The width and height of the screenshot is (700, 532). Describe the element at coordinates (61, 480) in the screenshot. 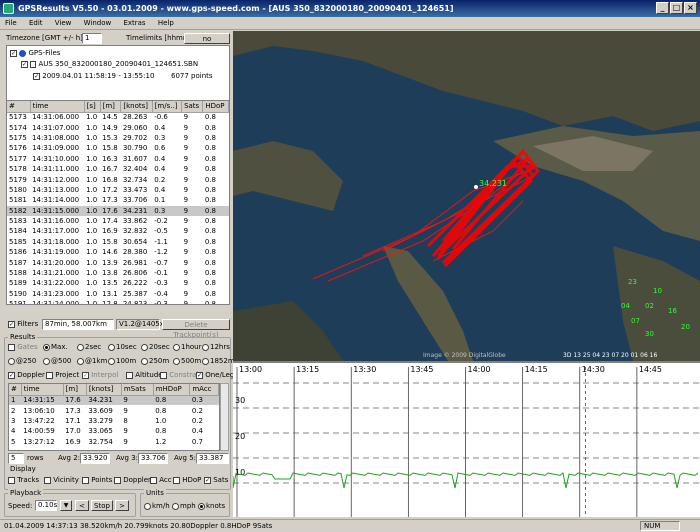

I see `vicinity-checkbox: Vicinity` at that location.